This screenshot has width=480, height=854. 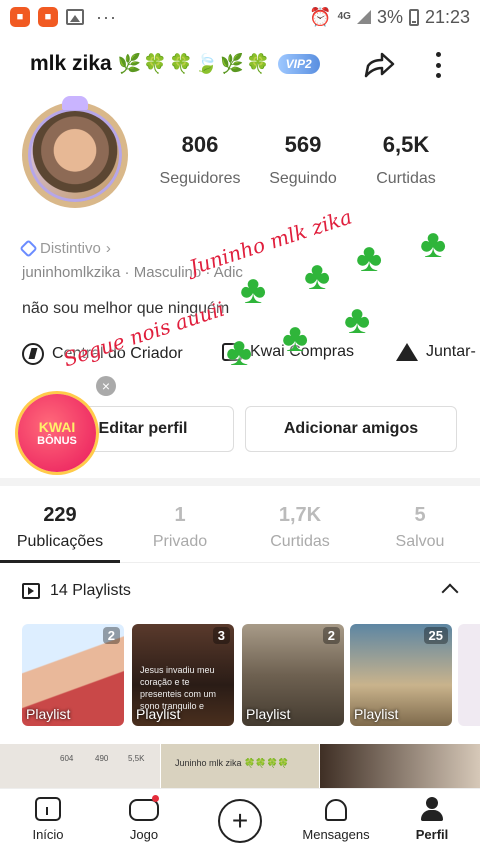 What do you see at coordinates (300, 527) in the screenshot?
I see `tab-likes: 1,7K Curtidas` at bounding box center [300, 527].